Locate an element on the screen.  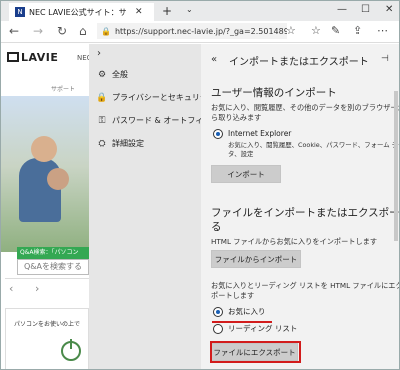
advanced-icon: ⛭ is located at coordinates (102, 143).